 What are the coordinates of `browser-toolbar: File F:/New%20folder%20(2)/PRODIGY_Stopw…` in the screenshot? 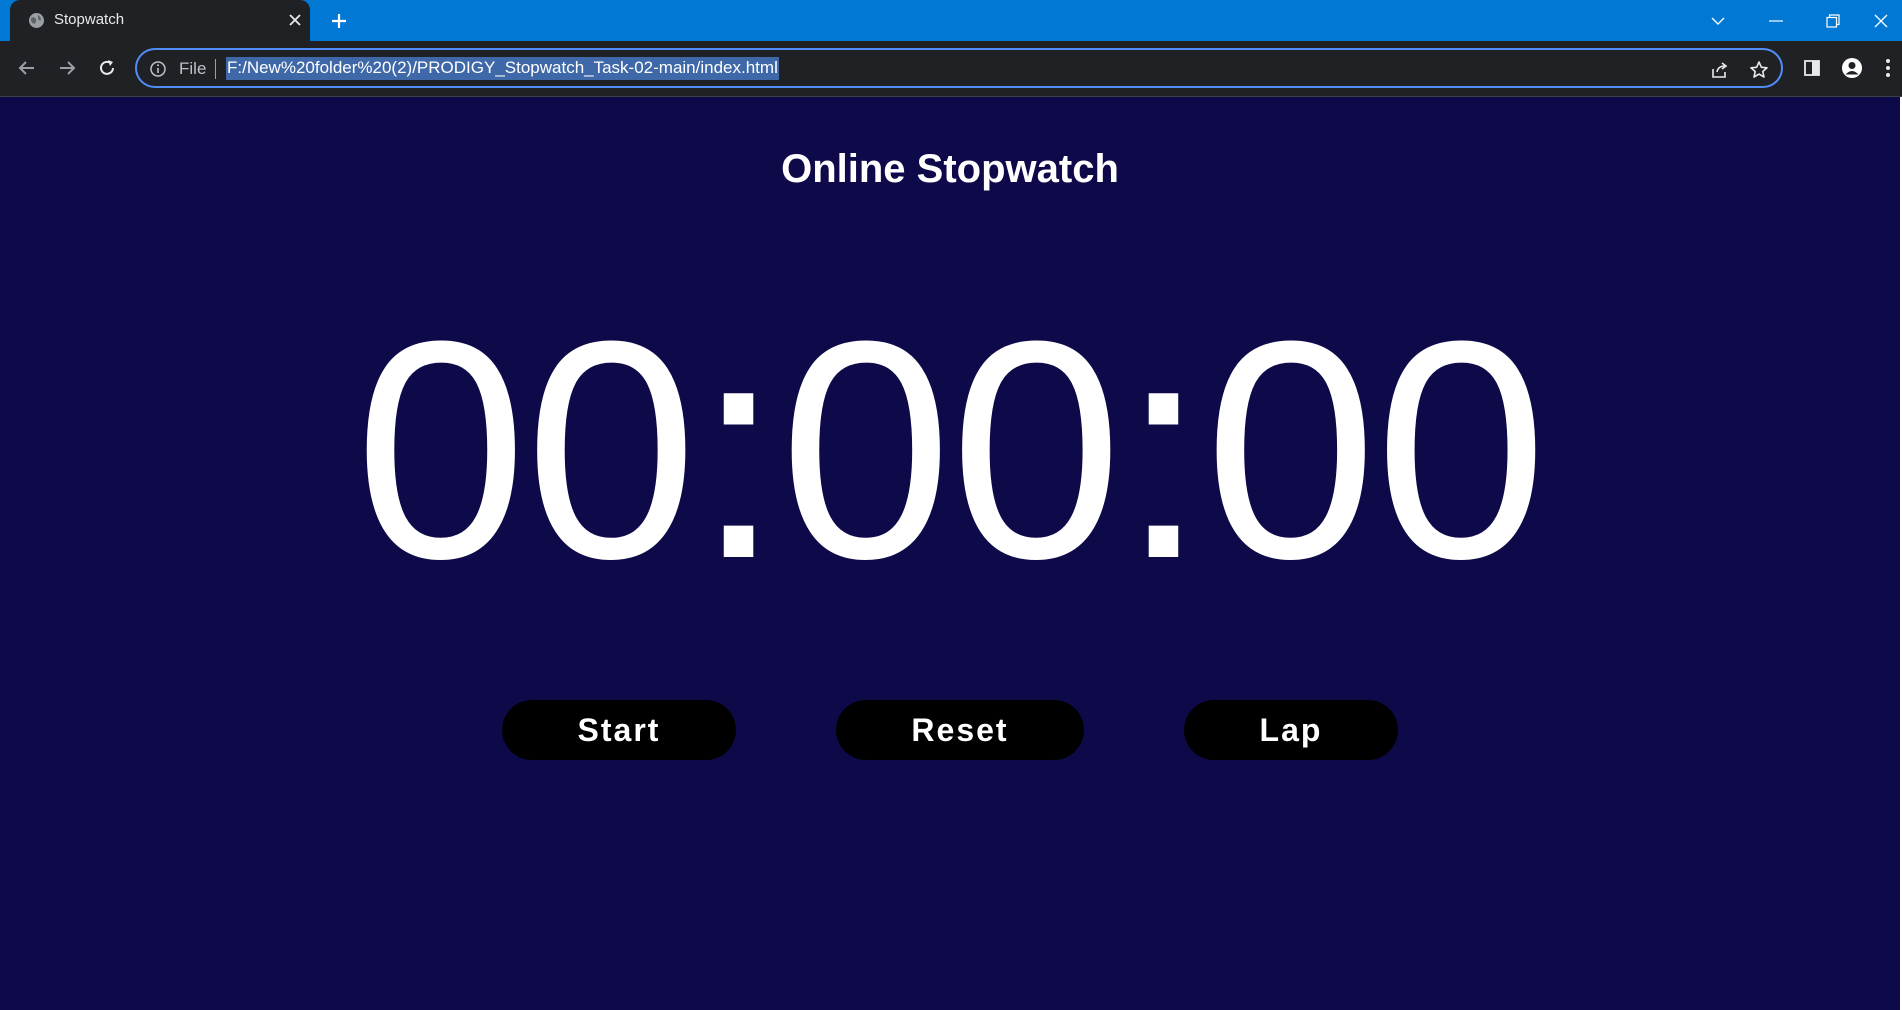 It's located at (951, 69).